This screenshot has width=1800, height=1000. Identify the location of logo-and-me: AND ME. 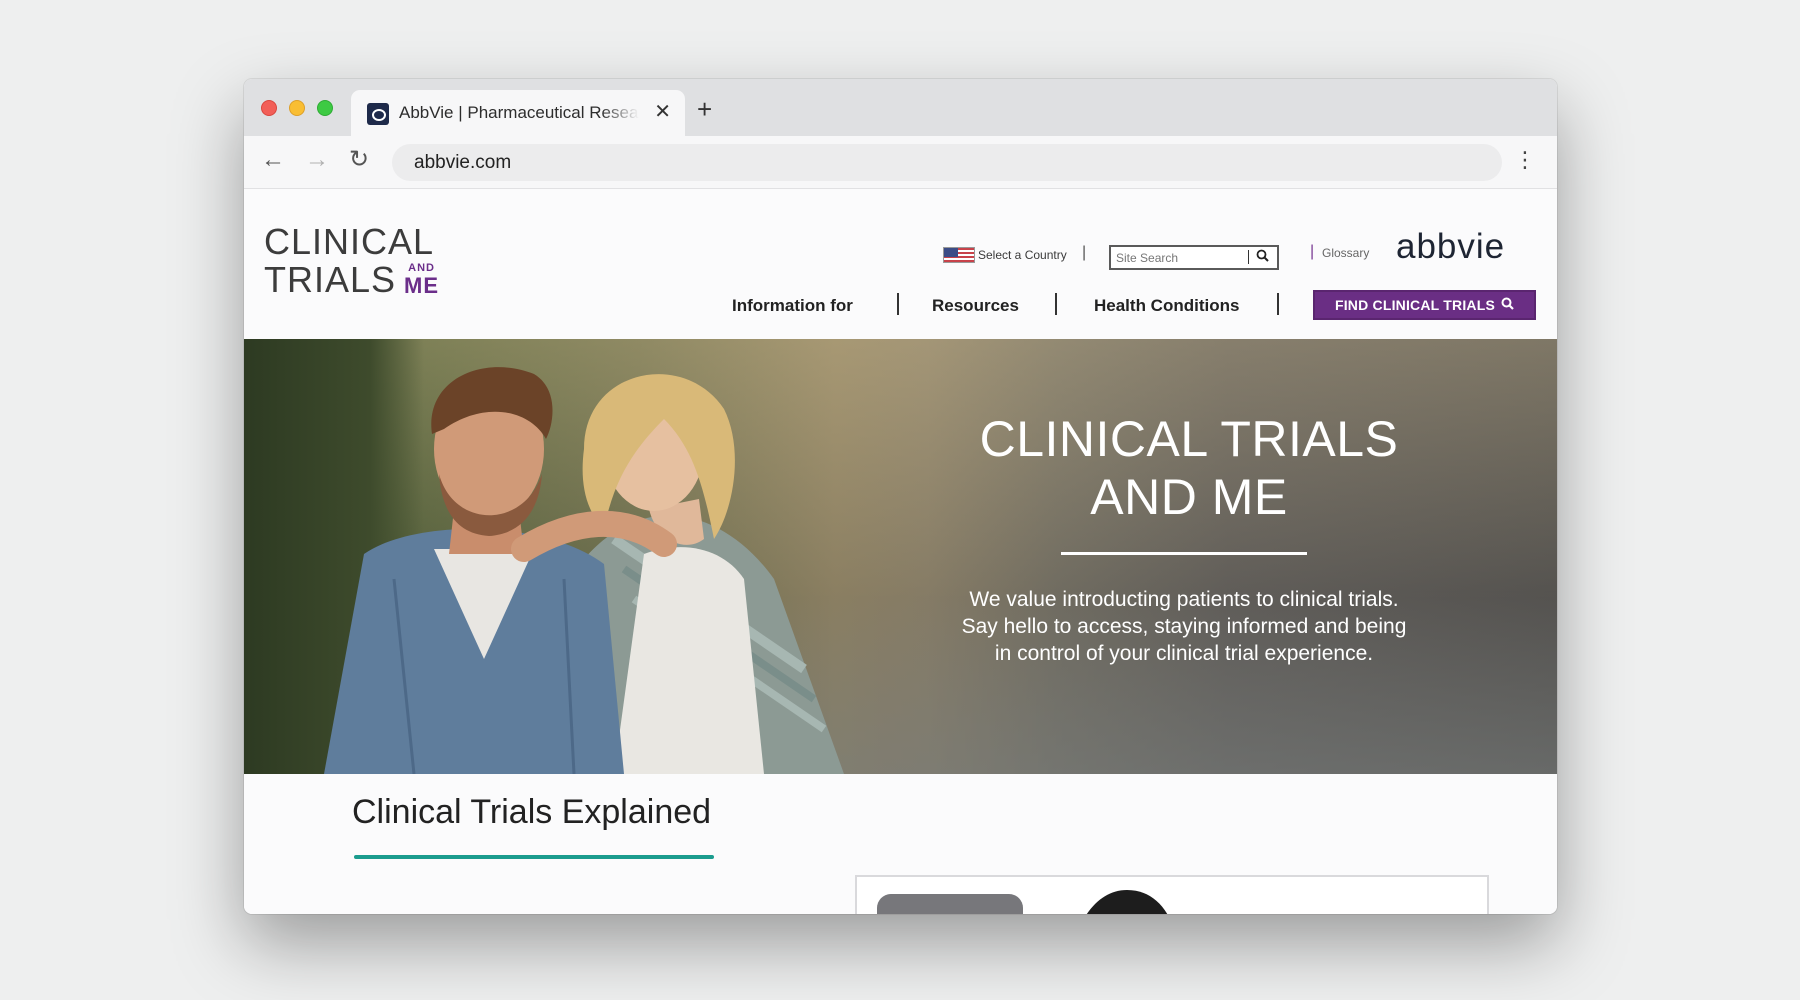
(421, 279).